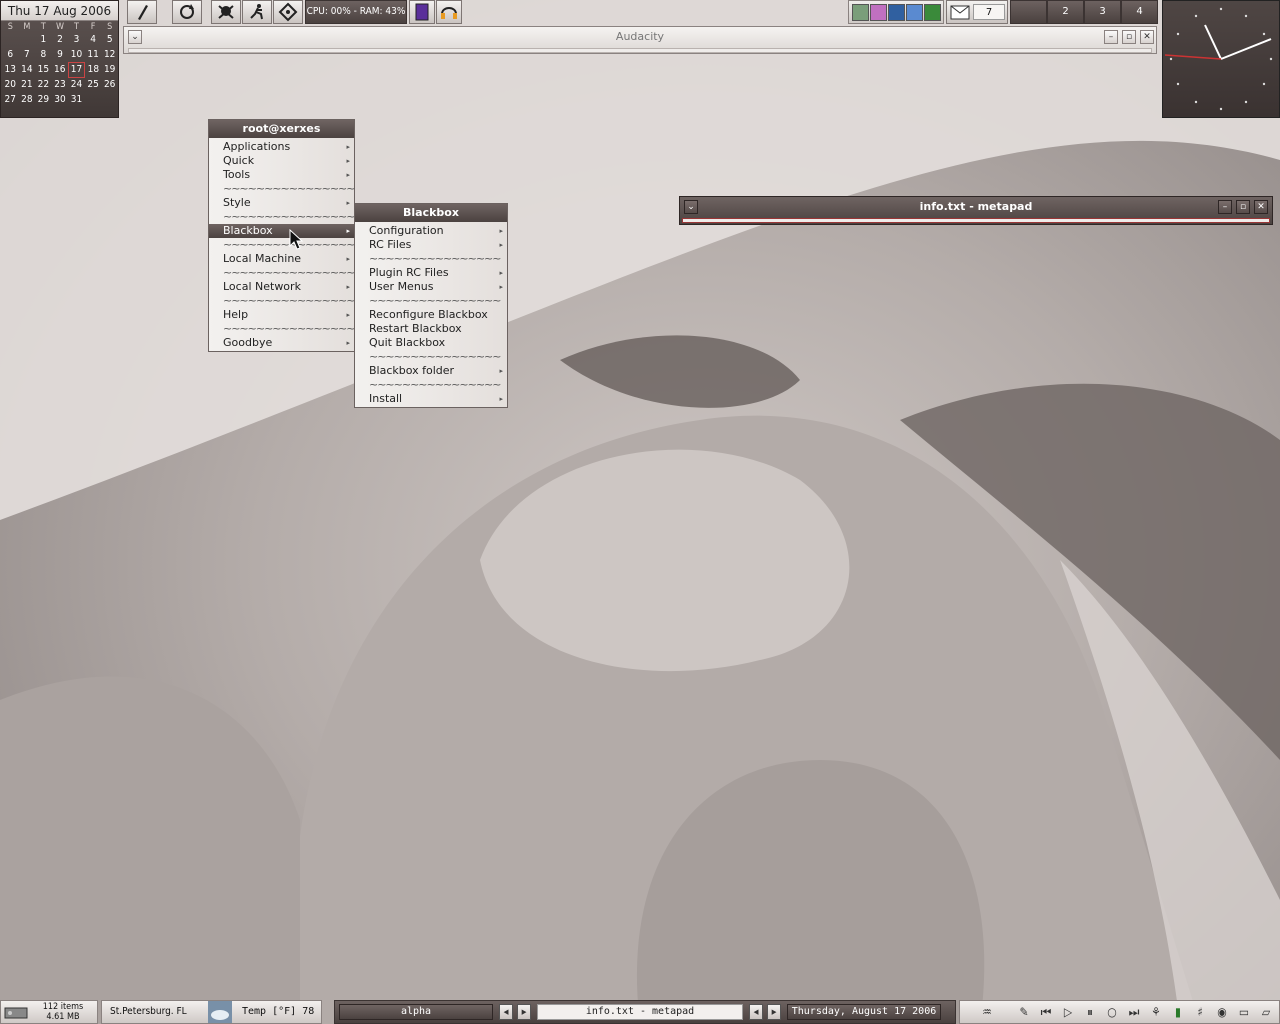 The width and height of the screenshot is (1280, 1024). I want to click on calendar-day: 21, so click(27, 84).